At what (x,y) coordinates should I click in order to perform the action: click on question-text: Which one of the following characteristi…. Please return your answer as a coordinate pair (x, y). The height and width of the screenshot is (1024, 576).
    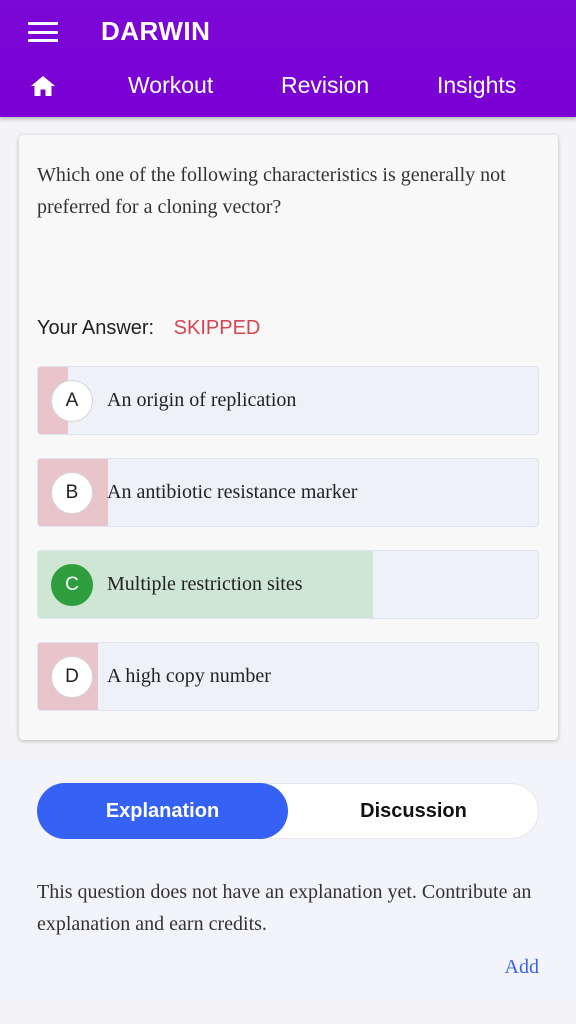
    Looking at the image, I should click on (271, 191).